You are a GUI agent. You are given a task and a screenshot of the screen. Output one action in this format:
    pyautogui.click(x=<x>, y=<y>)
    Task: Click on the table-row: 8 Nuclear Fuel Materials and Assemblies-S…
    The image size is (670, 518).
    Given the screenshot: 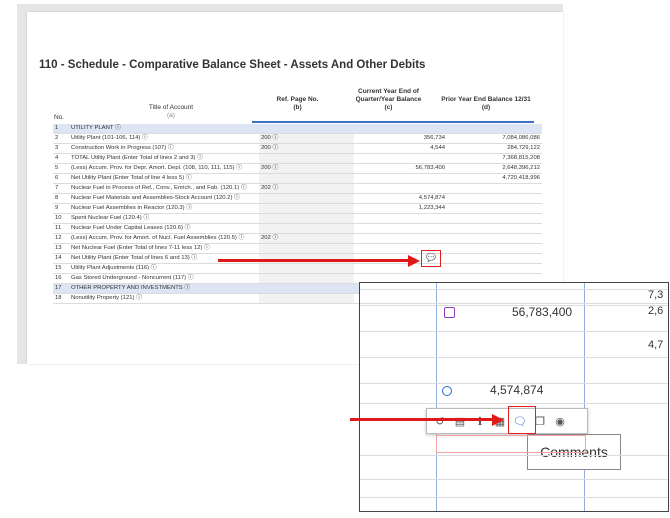 What is the action you would take?
    pyautogui.click(x=297, y=198)
    